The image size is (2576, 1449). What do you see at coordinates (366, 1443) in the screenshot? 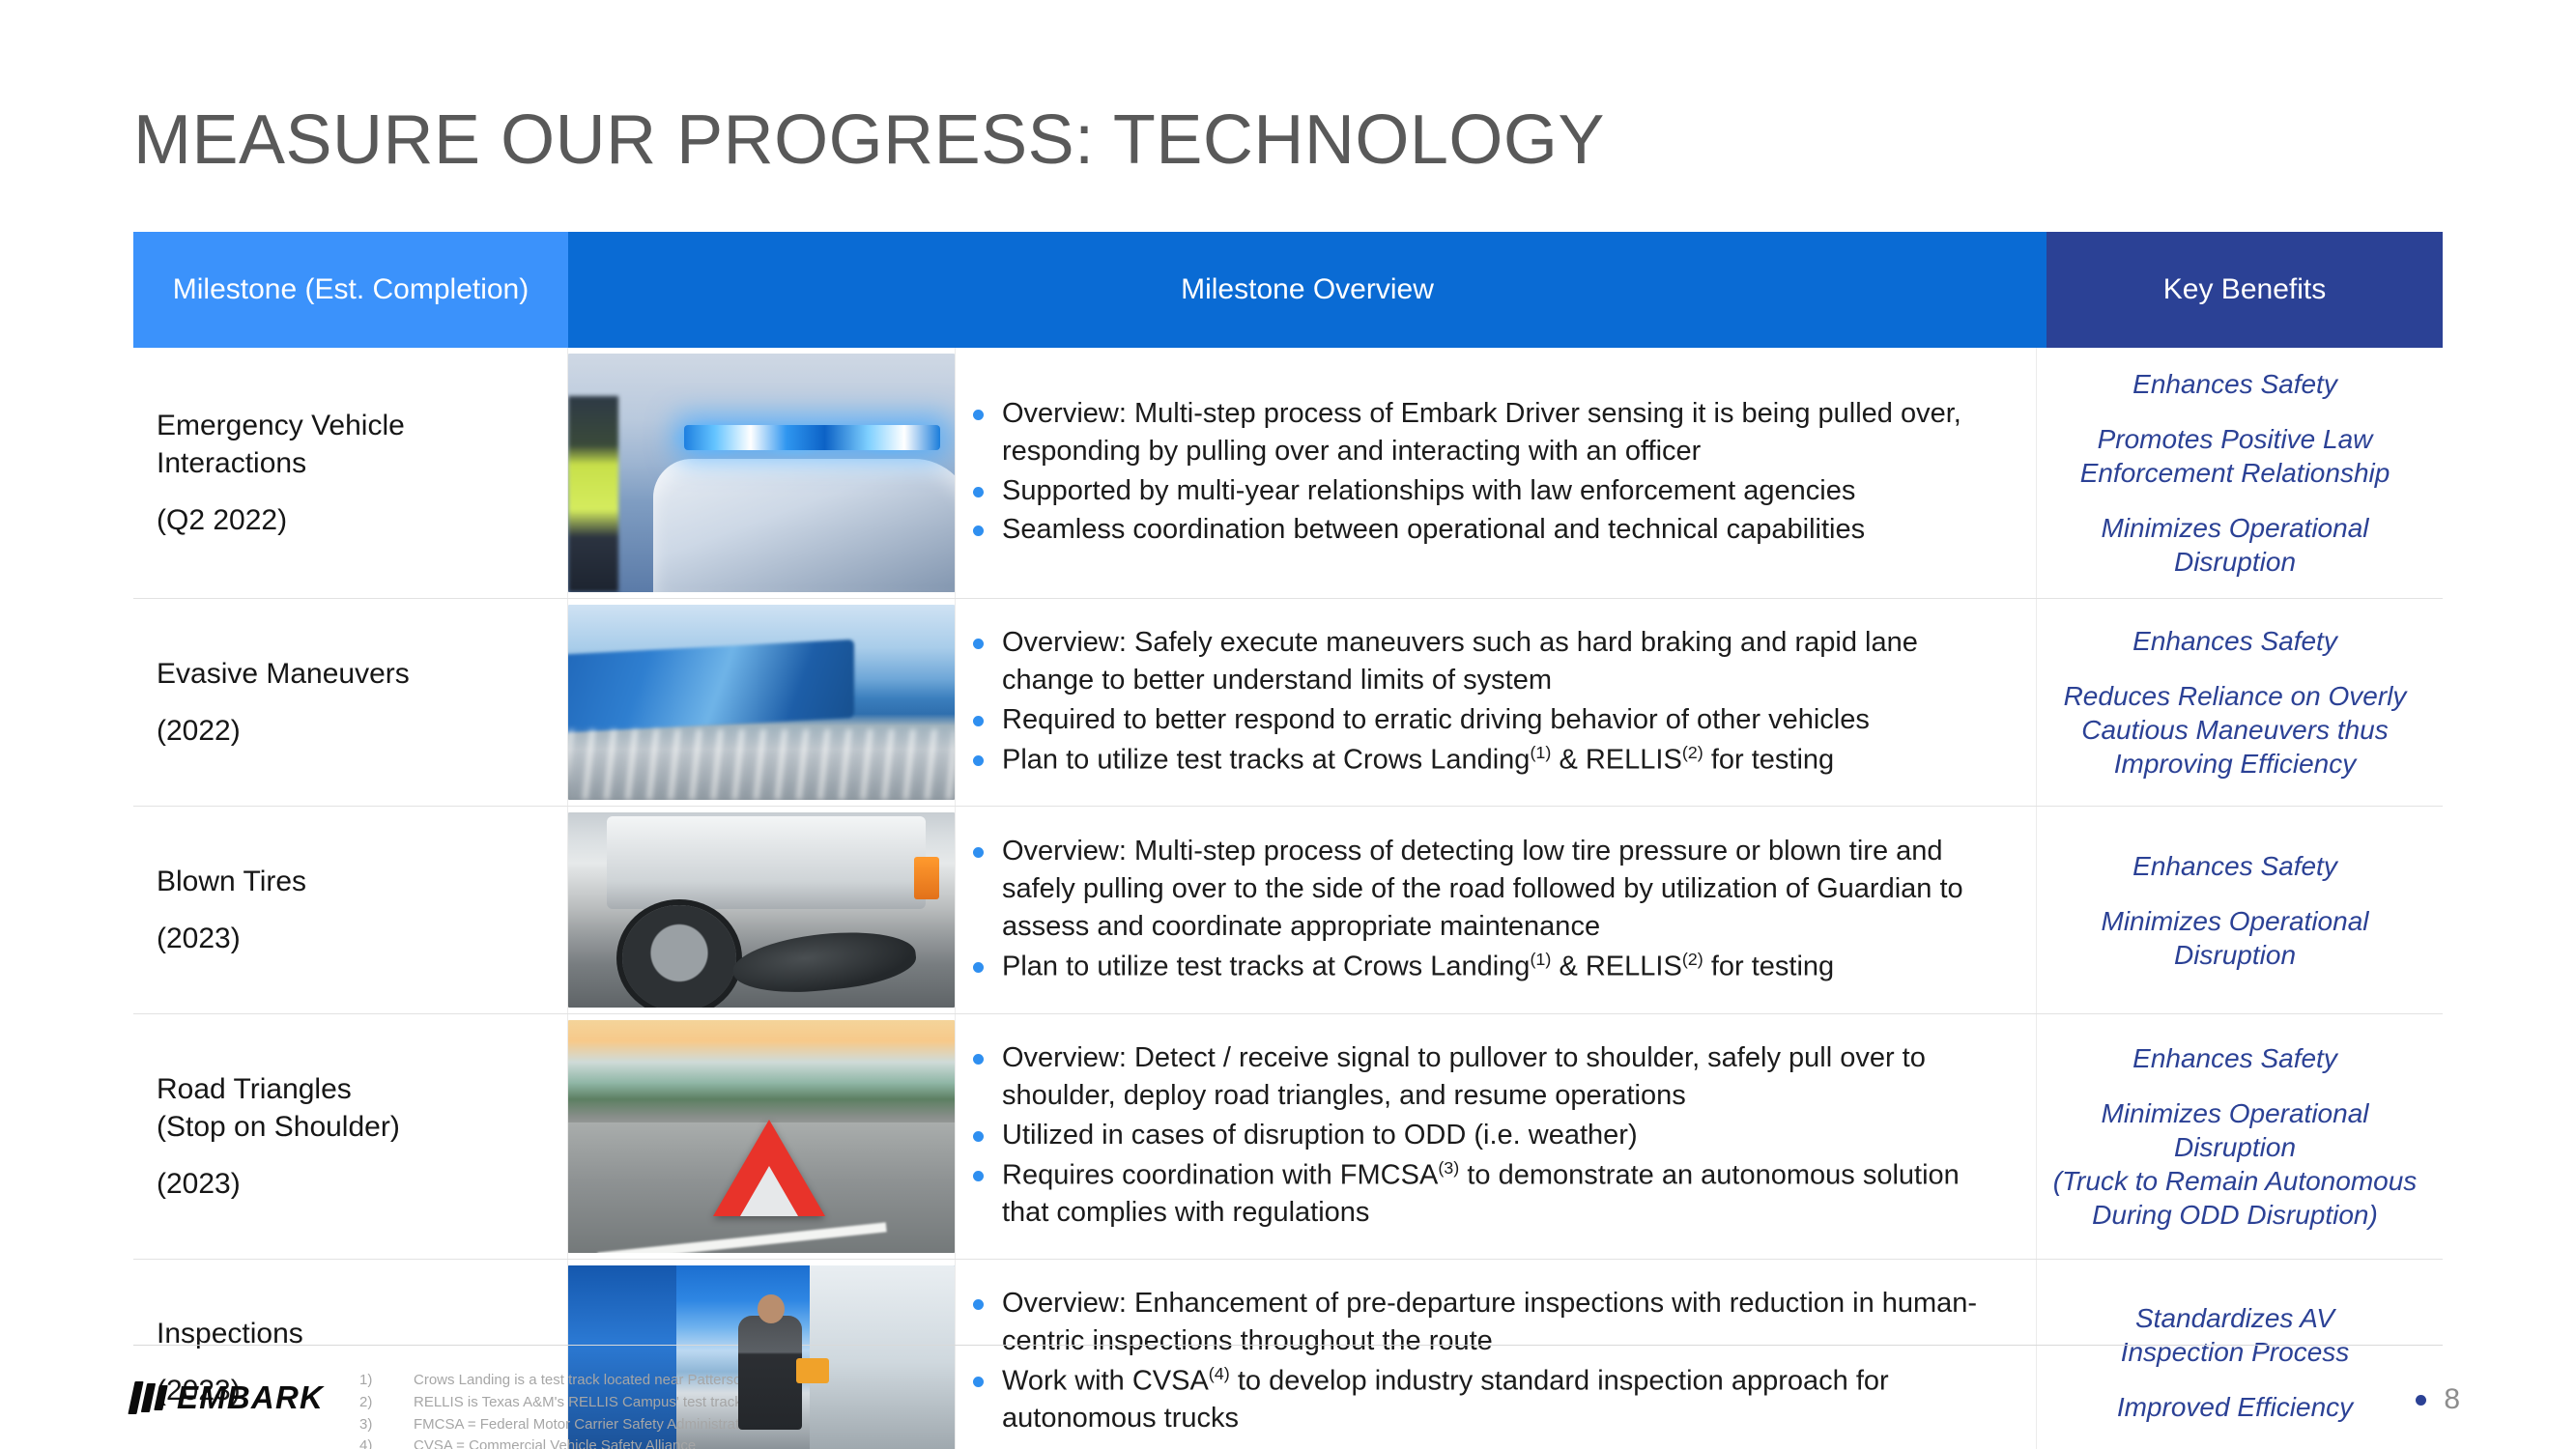
I see `footnote-number: 4)` at bounding box center [366, 1443].